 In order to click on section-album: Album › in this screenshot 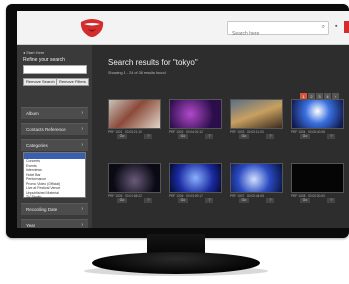, I will do `click(54, 113)`.